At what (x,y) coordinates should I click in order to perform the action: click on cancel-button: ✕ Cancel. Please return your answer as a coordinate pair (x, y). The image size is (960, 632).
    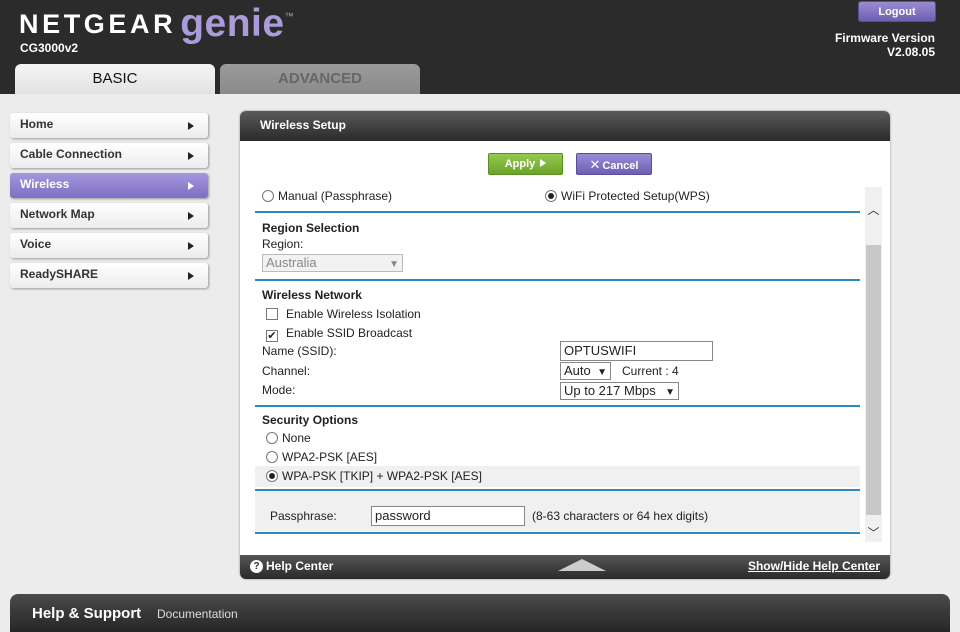
    Looking at the image, I should click on (614, 164).